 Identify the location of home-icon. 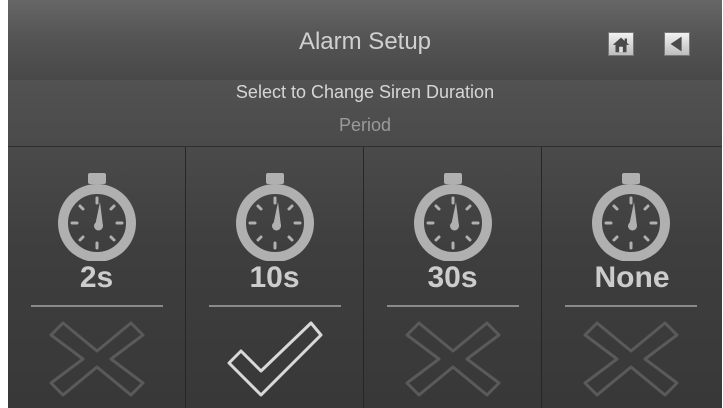
(621, 45).